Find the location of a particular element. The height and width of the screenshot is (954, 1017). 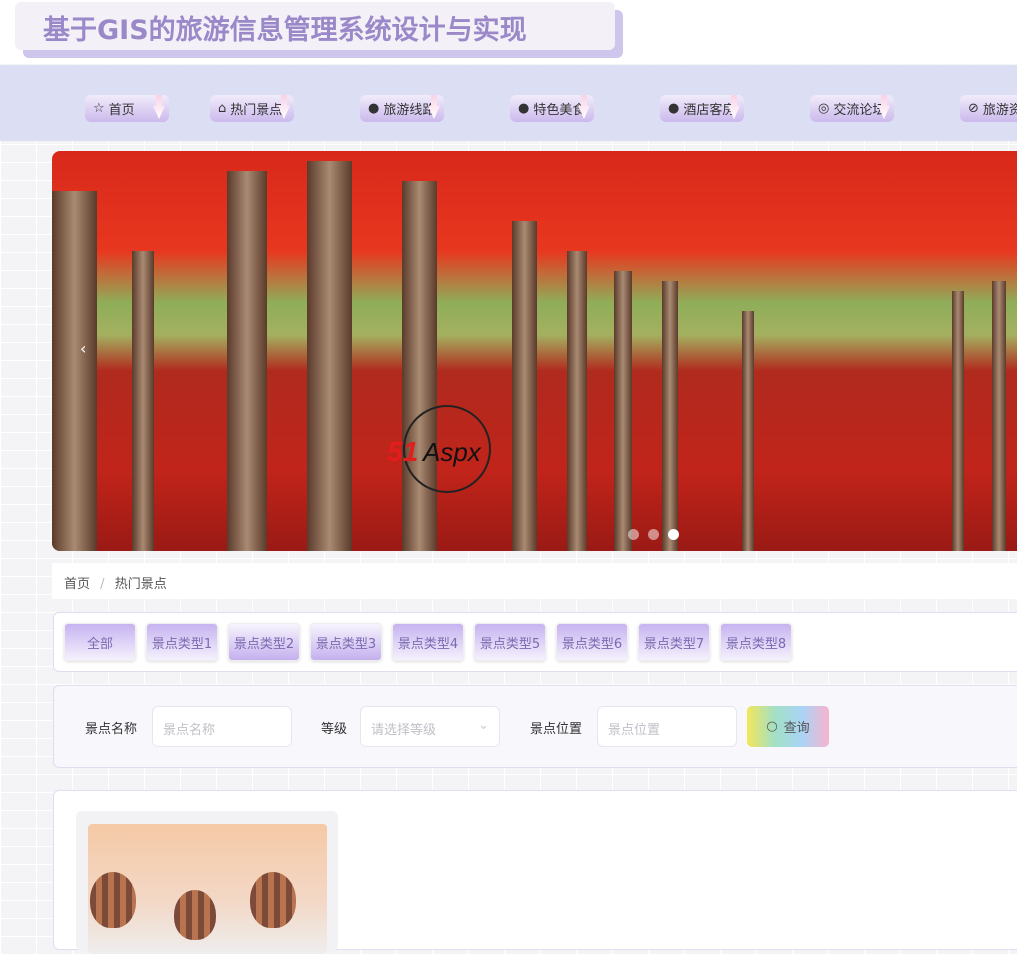

header: 基于GIS的旅游信息管理系统设计与实现 is located at coordinates (508, 32).